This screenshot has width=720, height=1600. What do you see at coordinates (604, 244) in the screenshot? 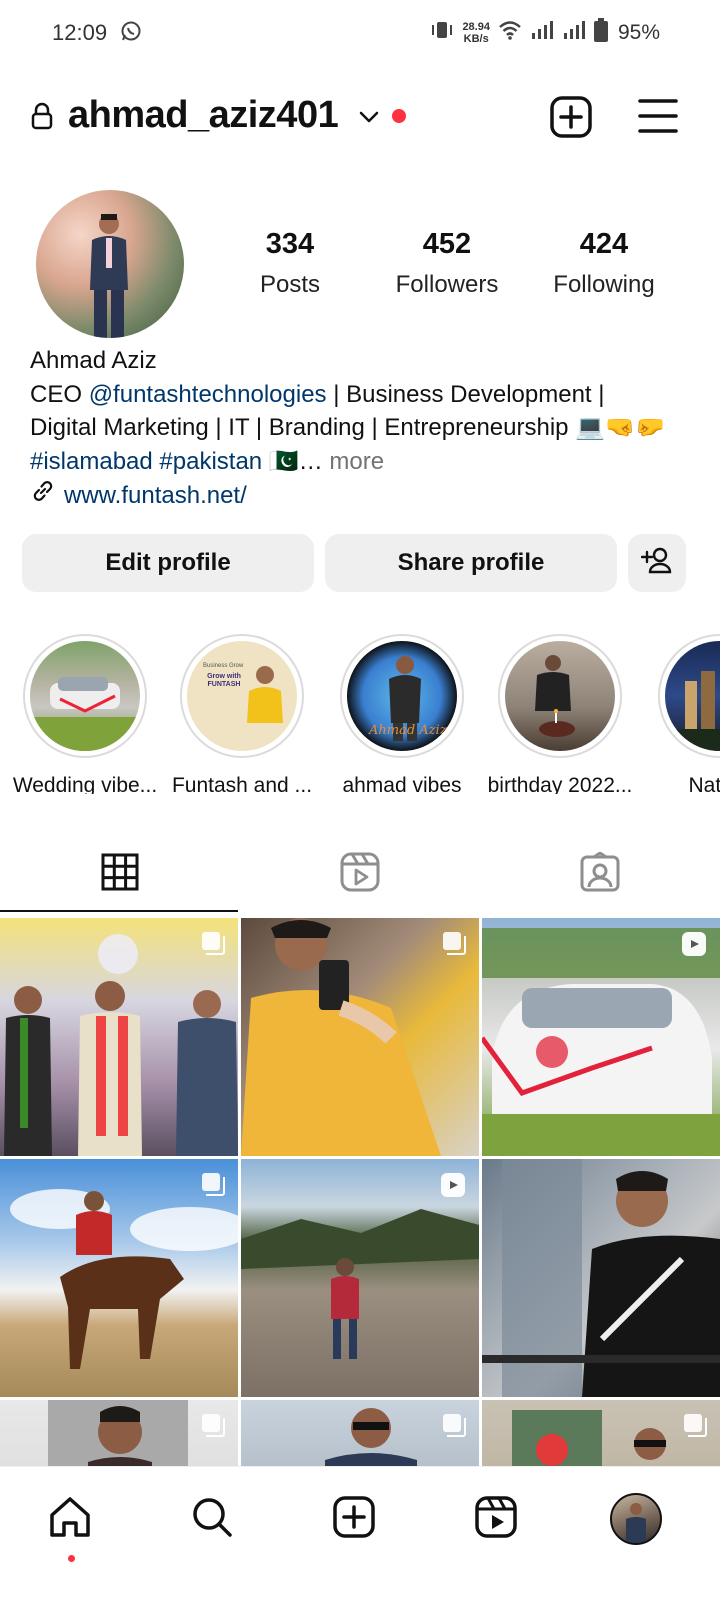
I see `following-count: 424` at bounding box center [604, 244].